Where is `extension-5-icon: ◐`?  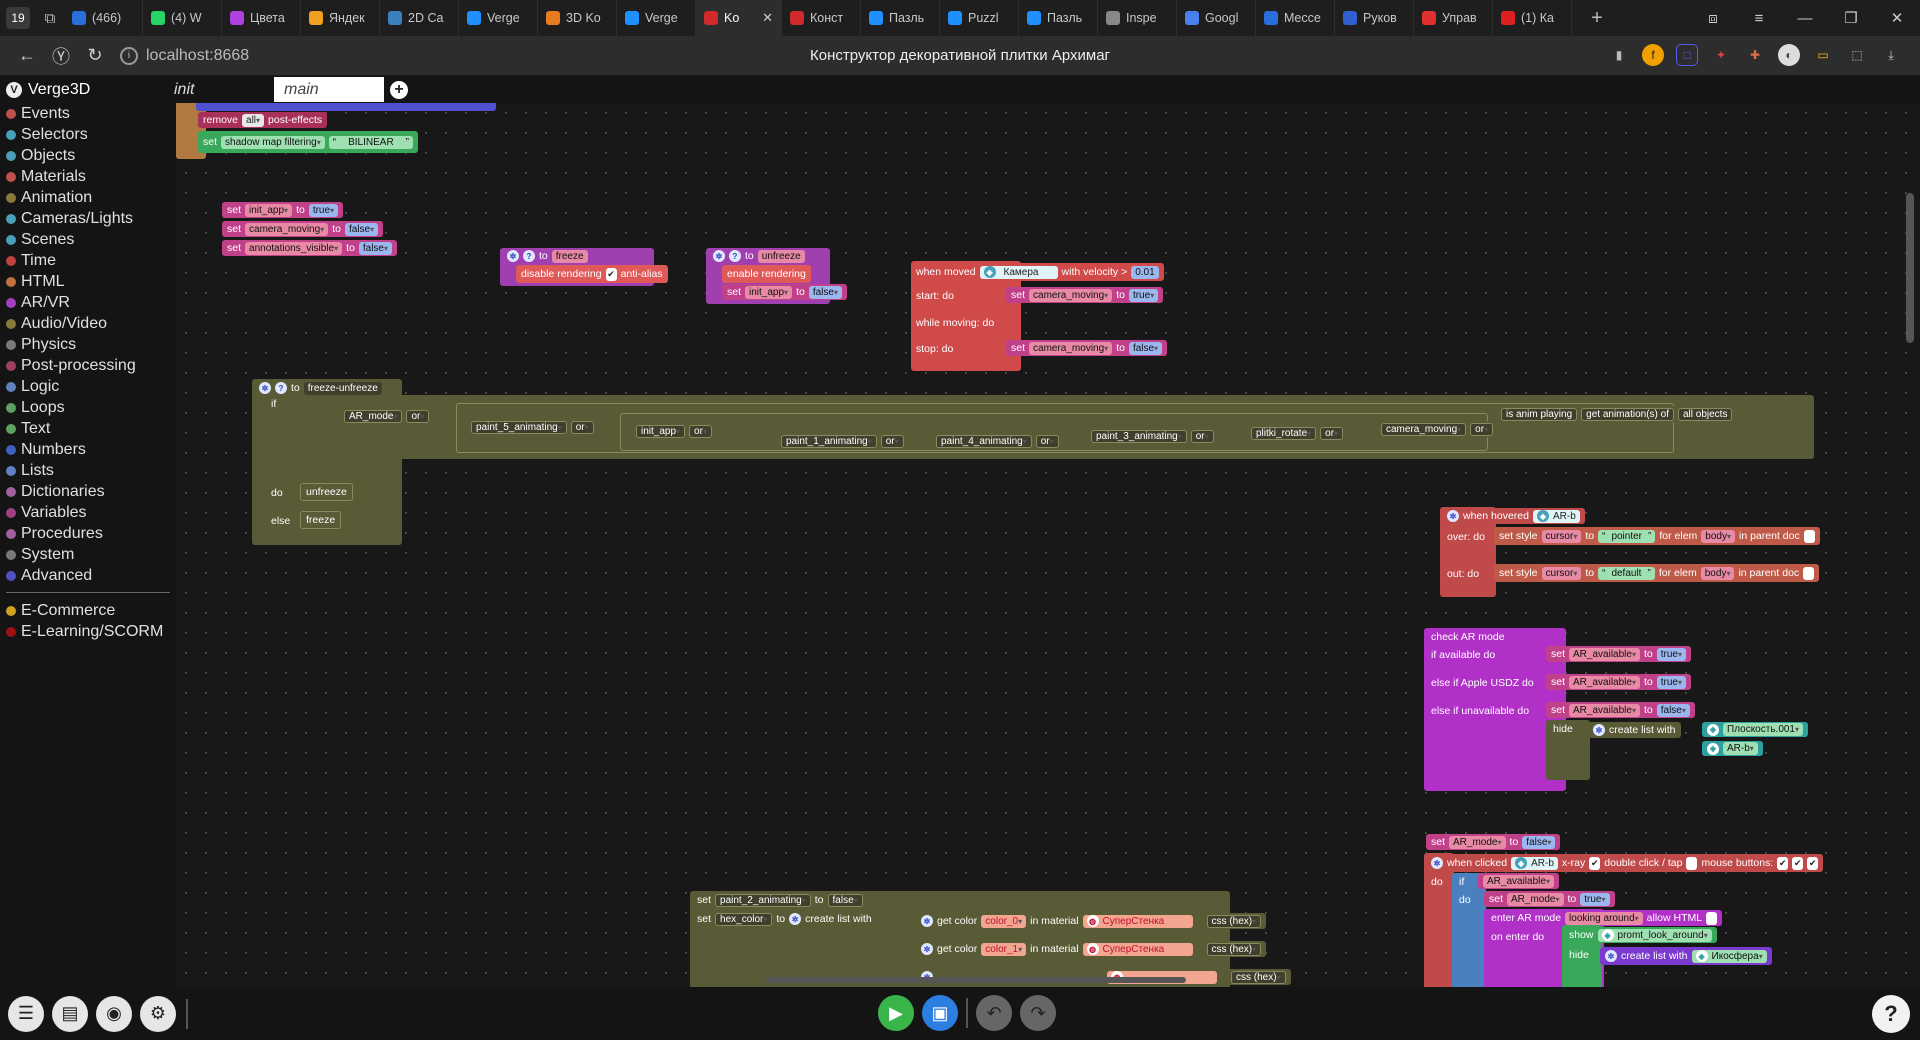
extension-5-icon: ◐ is located at coordinates (1789, 55).